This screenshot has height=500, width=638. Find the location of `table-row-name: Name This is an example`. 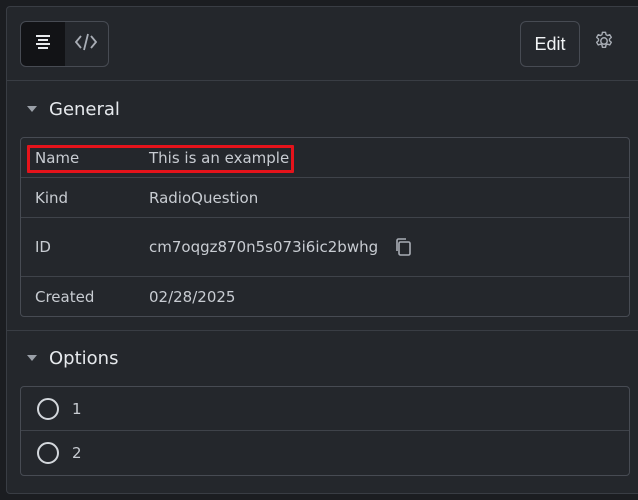

table-row-name: Name This is an example is located at coordinates (325, 158).